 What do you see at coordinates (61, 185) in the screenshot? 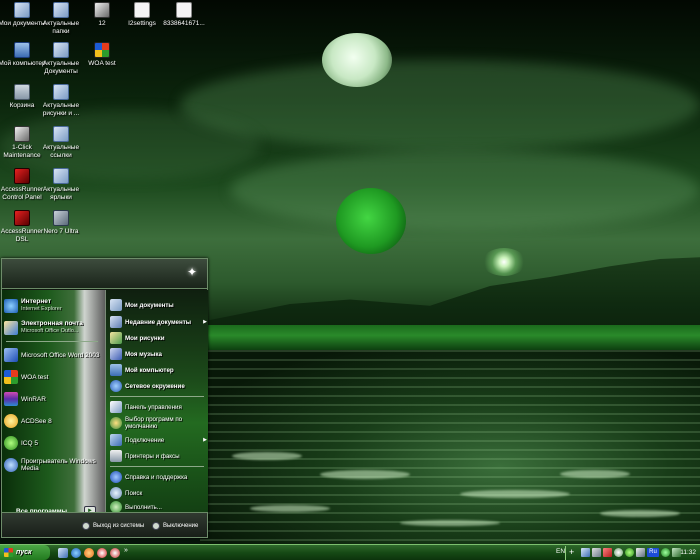
I see `desktop-icon-current-shortcuts: Актуальные ярлыки` at bounding box center [61, 185].